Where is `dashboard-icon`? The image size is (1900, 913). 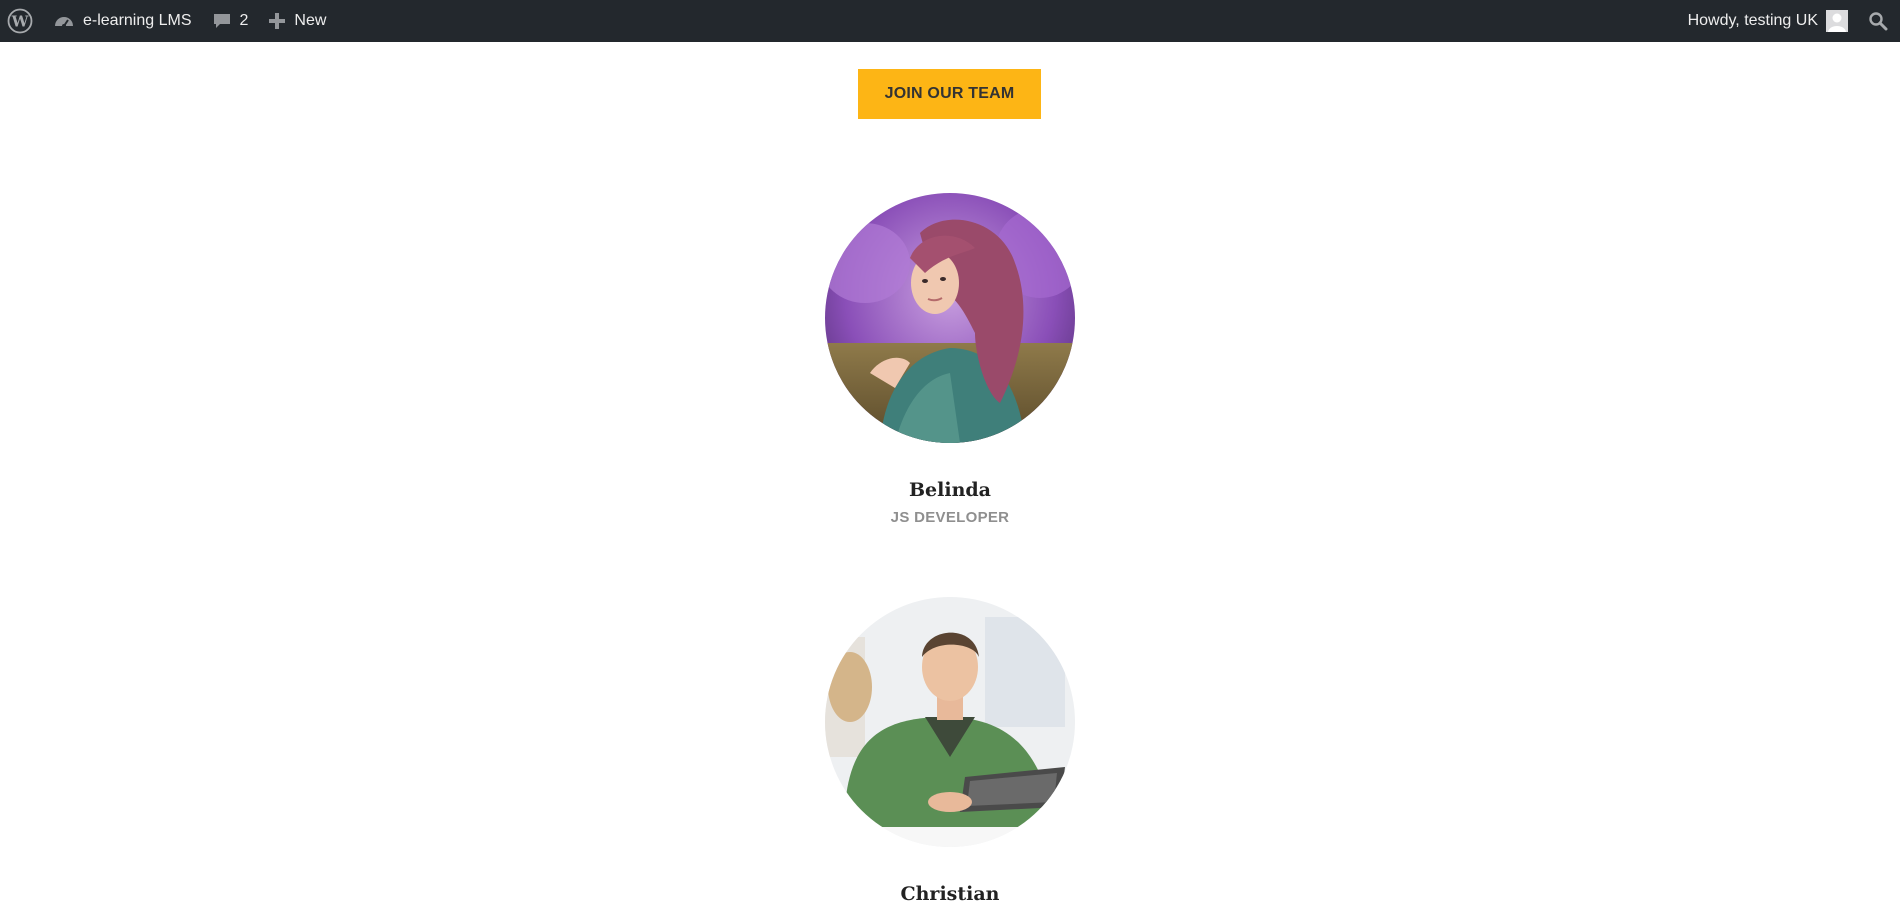 dashboard-icon is located at coordinates (64, 21).